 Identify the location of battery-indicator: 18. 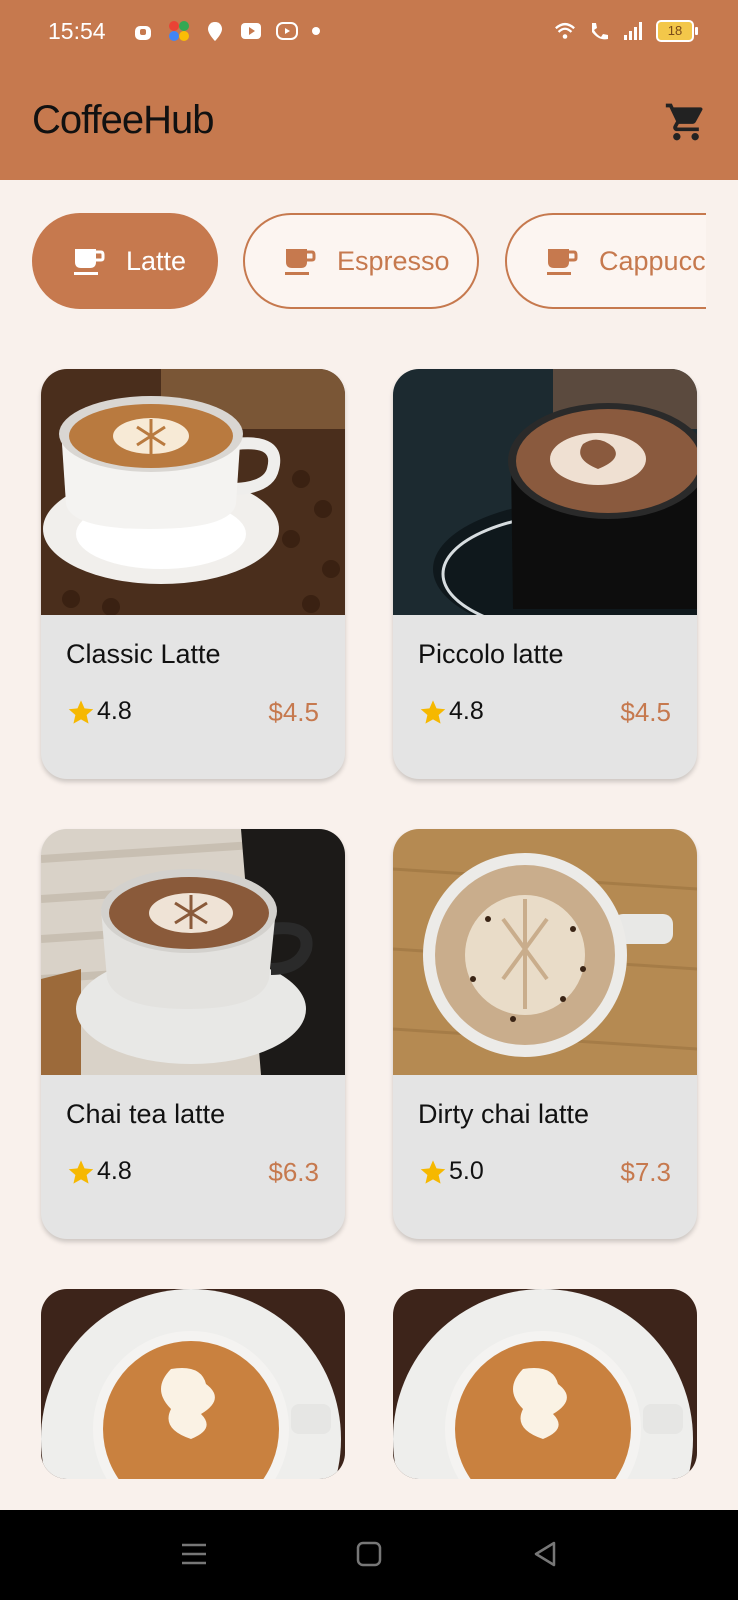
(677, 31).